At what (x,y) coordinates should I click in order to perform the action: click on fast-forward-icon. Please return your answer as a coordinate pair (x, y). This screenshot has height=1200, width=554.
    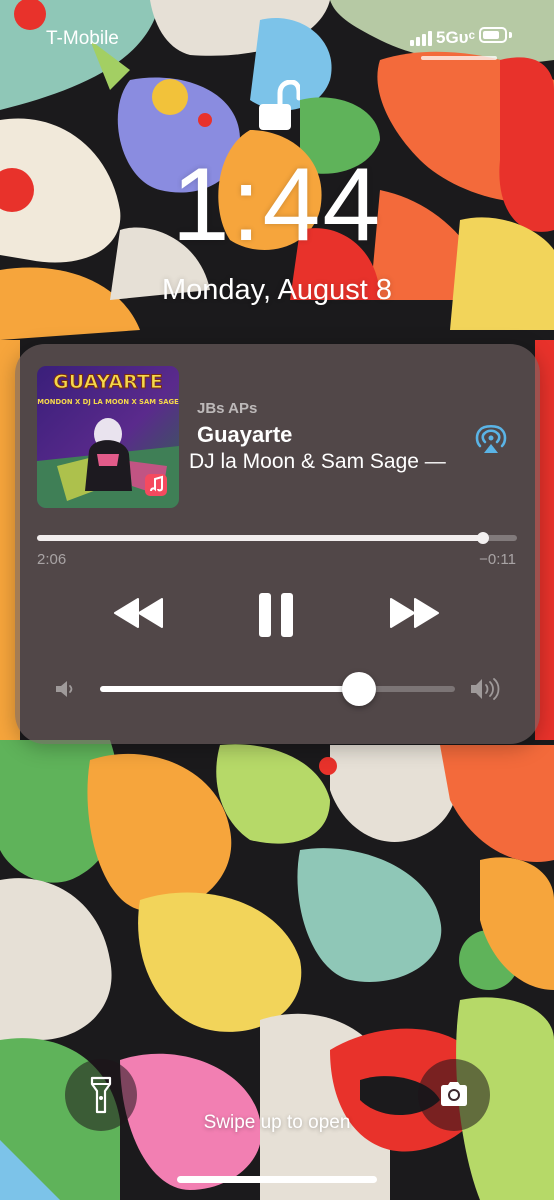
    Looking at the image, I should click on (414, 613).